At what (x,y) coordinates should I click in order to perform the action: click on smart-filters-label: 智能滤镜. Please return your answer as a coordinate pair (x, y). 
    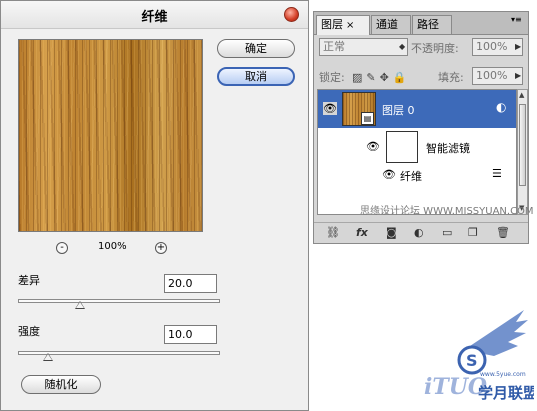
    Looking at the image, I should click on (448, 148).